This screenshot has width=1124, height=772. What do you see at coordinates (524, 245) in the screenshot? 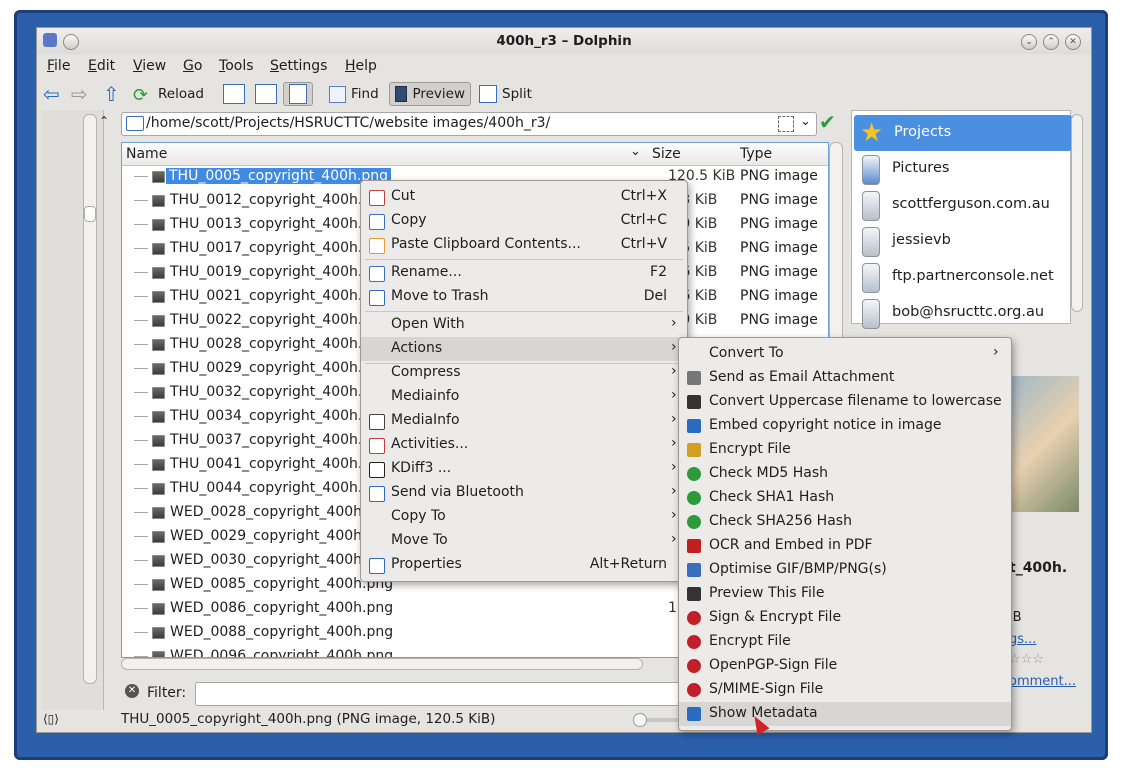
I see `menu-item: Paste Clipboard Contents... Ctrl+V` at bounding box center [524, 245].